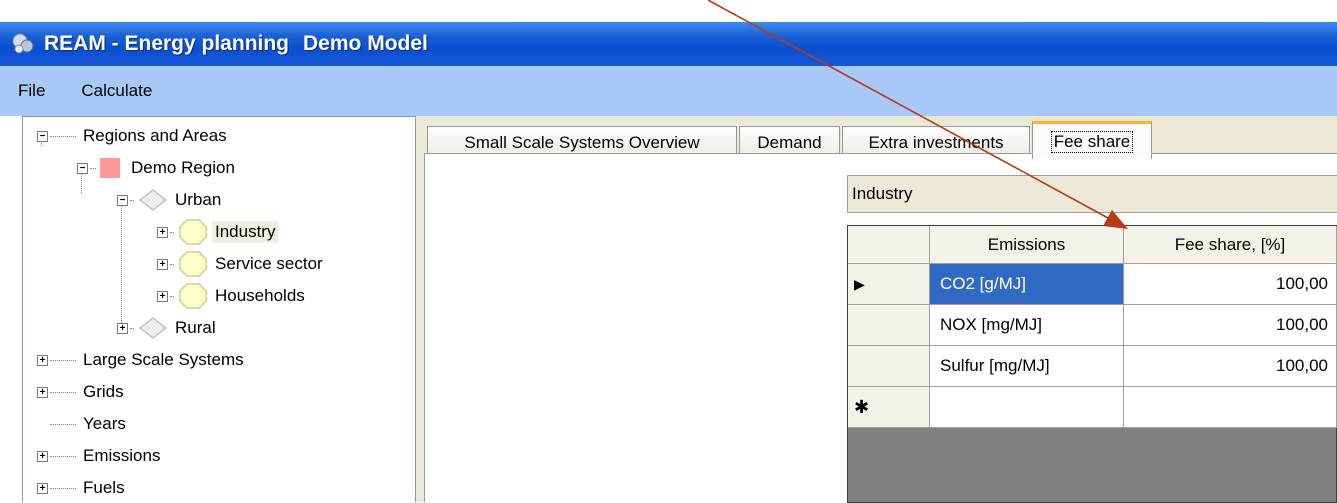 This screenshot has height=503, width=1337. I want to click on grid-corner, so click(889, 245).